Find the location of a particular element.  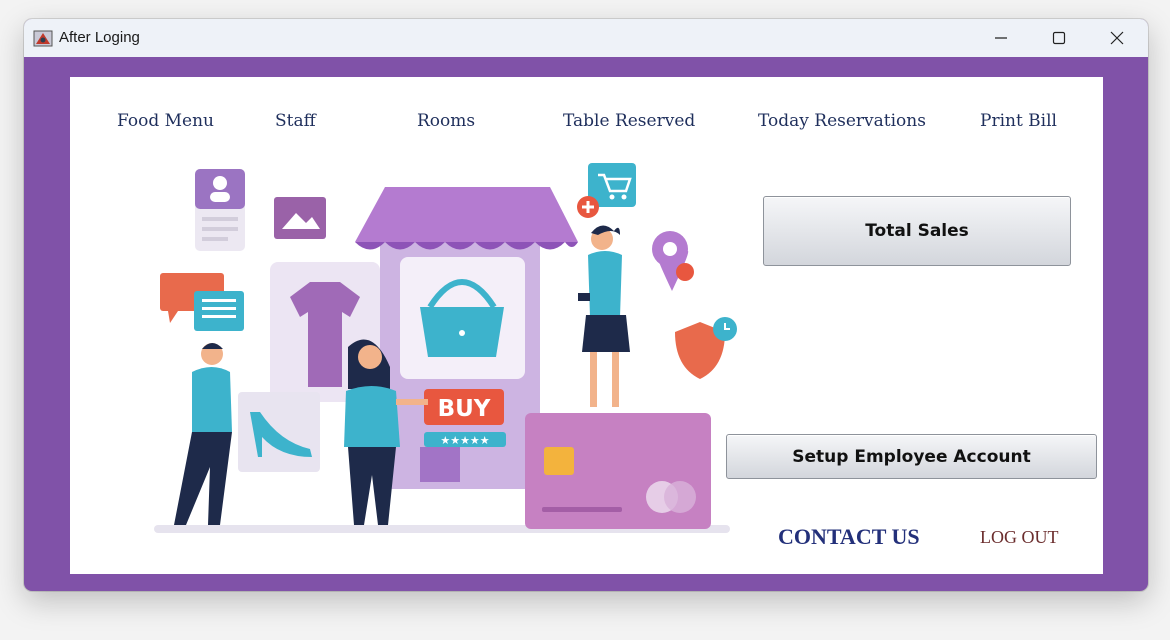

java-app-icon is located at coordinates (43, 38).